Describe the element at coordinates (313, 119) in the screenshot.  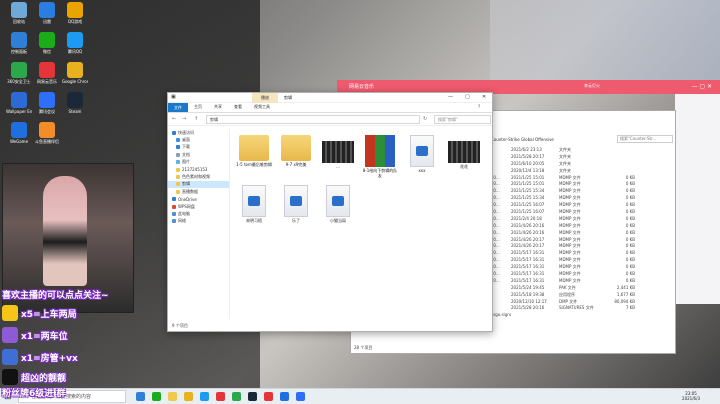
I see `address-bar: 剪辑` at that location.